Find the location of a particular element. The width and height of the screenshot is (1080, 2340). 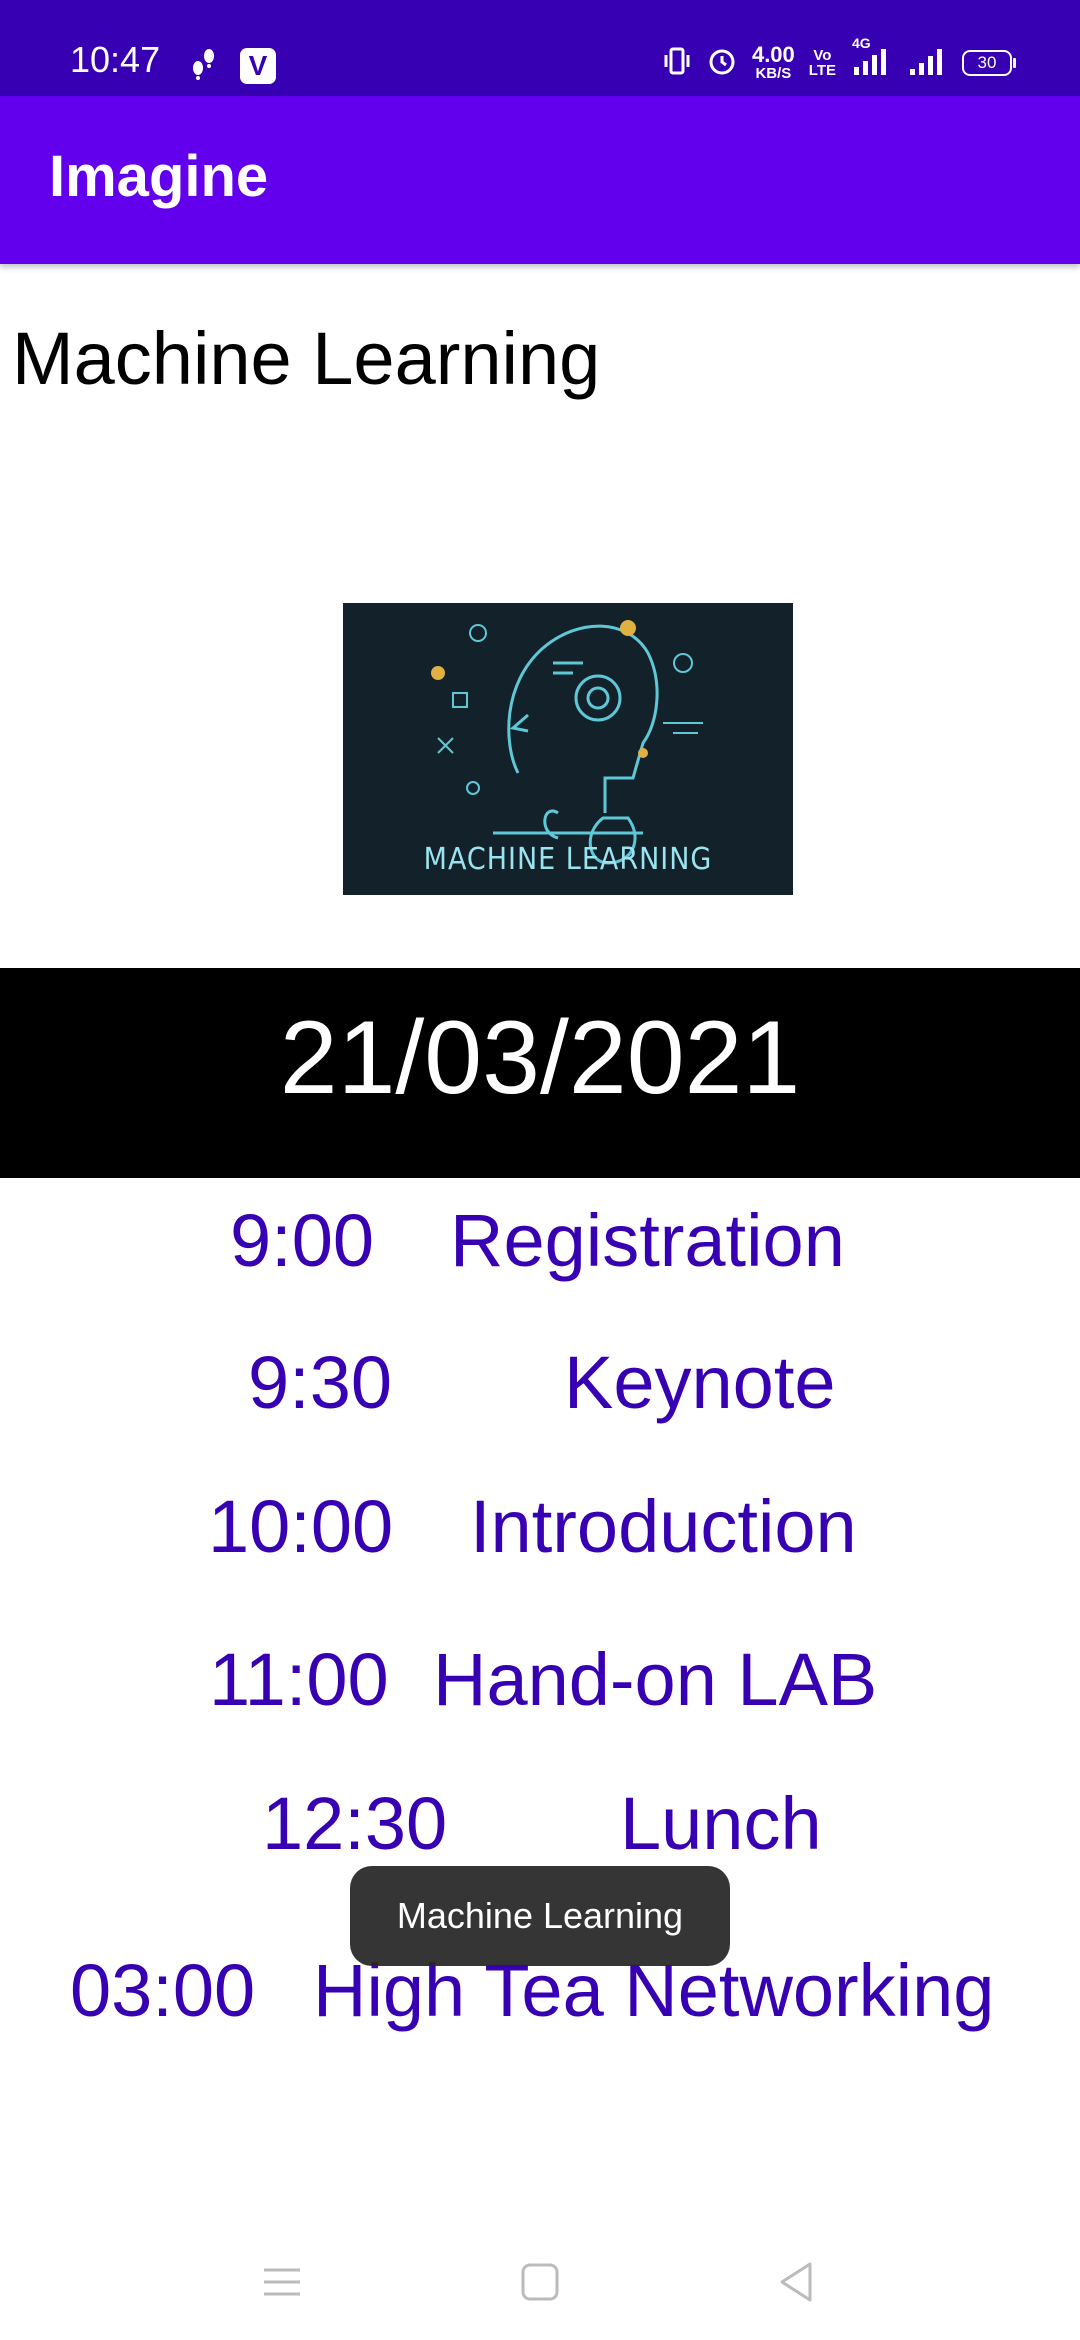

home-icon is located at coordinates (540, 2282).